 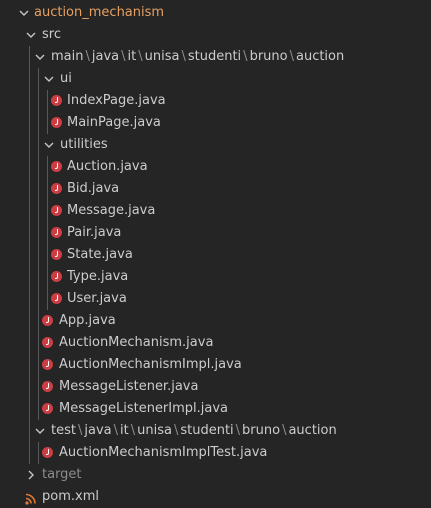 I want to click on path-segment: studenti, so click(x=207, y=430).